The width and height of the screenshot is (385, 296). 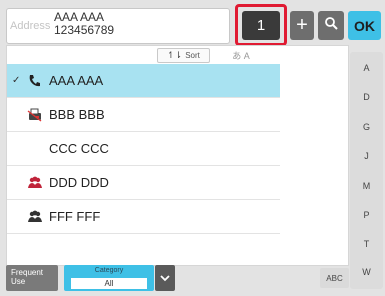 I want to click on fax-icon, so click(x=35, y=115).